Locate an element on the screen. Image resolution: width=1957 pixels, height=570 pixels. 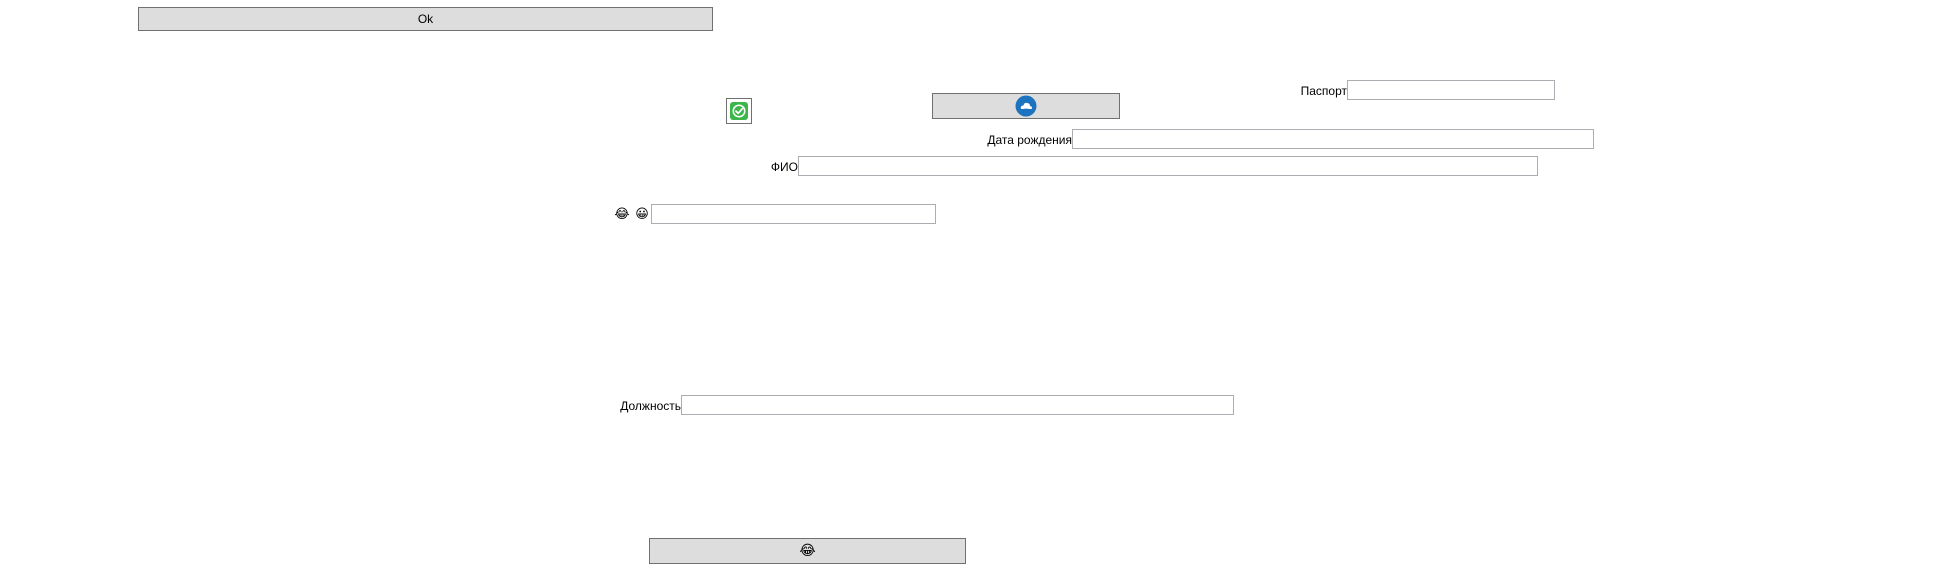
grin-emoji-icon: 😀 is located at coordinates (642, 214).